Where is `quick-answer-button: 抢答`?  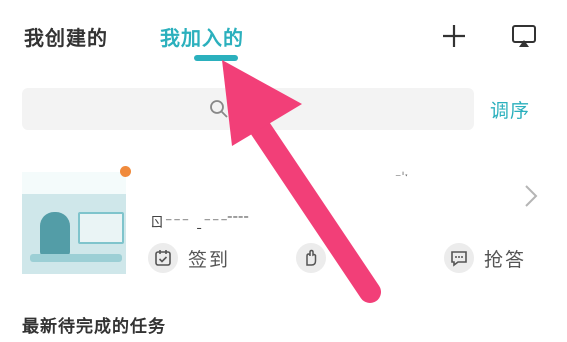
quick-answer-button: 抢答 is located at coordinates (485, 258).